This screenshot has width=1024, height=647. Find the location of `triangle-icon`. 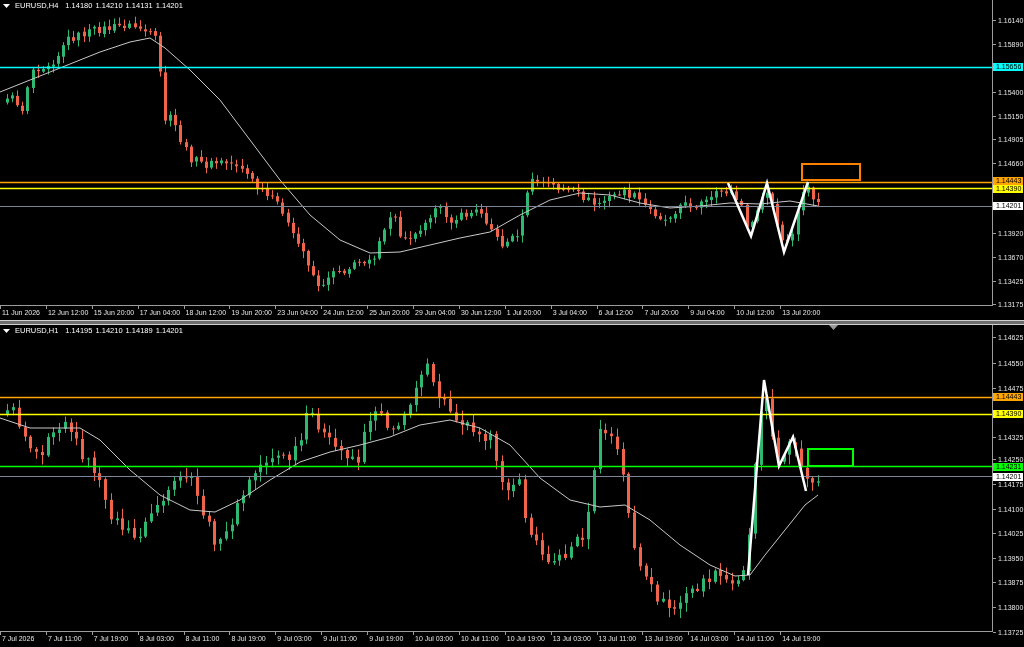

triangle-icon is located at coordinates (833, 327).